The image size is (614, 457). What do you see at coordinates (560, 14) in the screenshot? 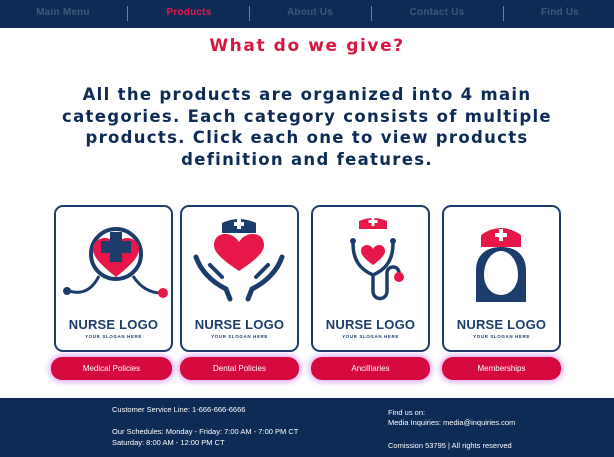
I see `nav-item-find-us: Find Us` at bounding box center [560, 14].